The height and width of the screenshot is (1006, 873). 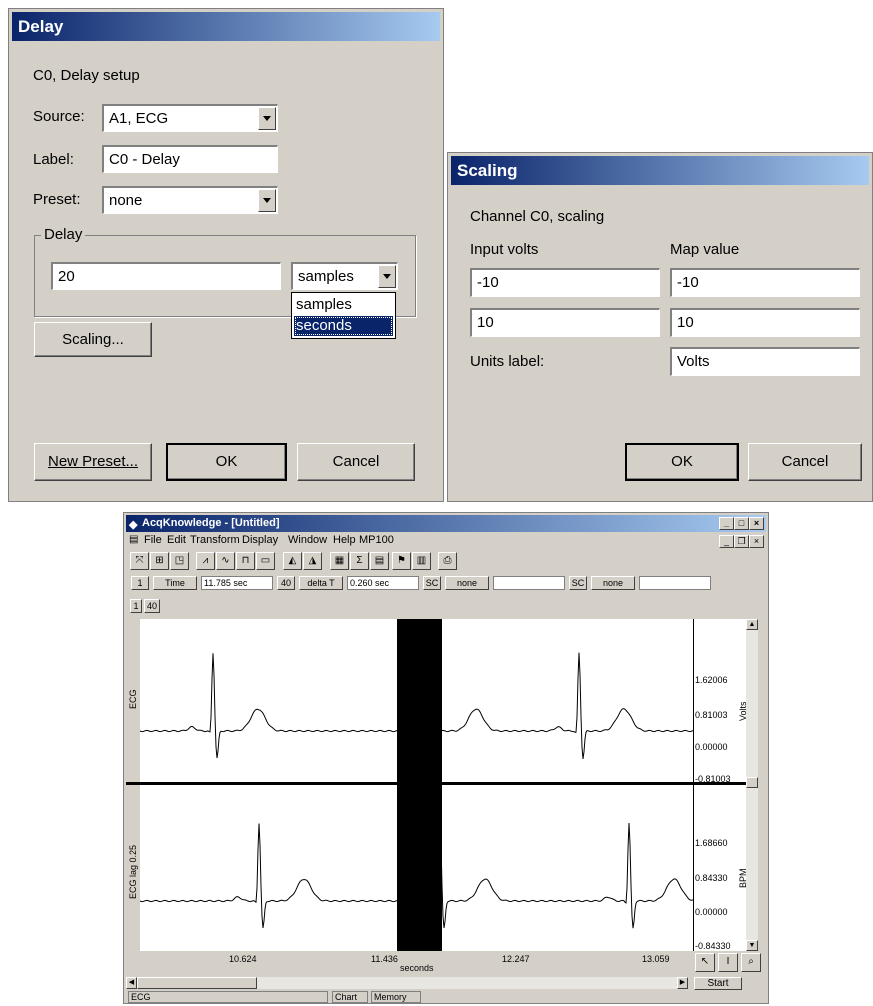 What do you see at coordinates (343, 326) in the screenshot?
I see `unit-option-seconds: seconds` at bounding box center [343, 326].